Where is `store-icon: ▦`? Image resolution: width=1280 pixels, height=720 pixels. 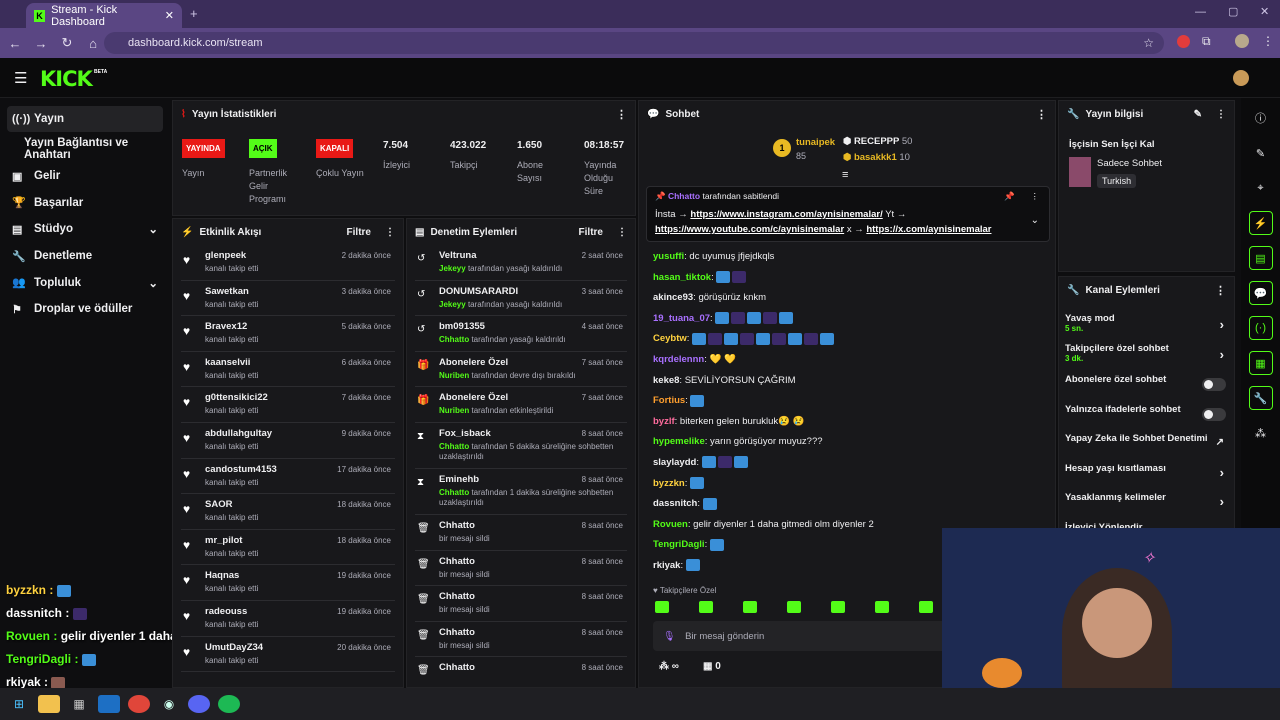 store-icon: ▦ is located at coordinates (79, 704).